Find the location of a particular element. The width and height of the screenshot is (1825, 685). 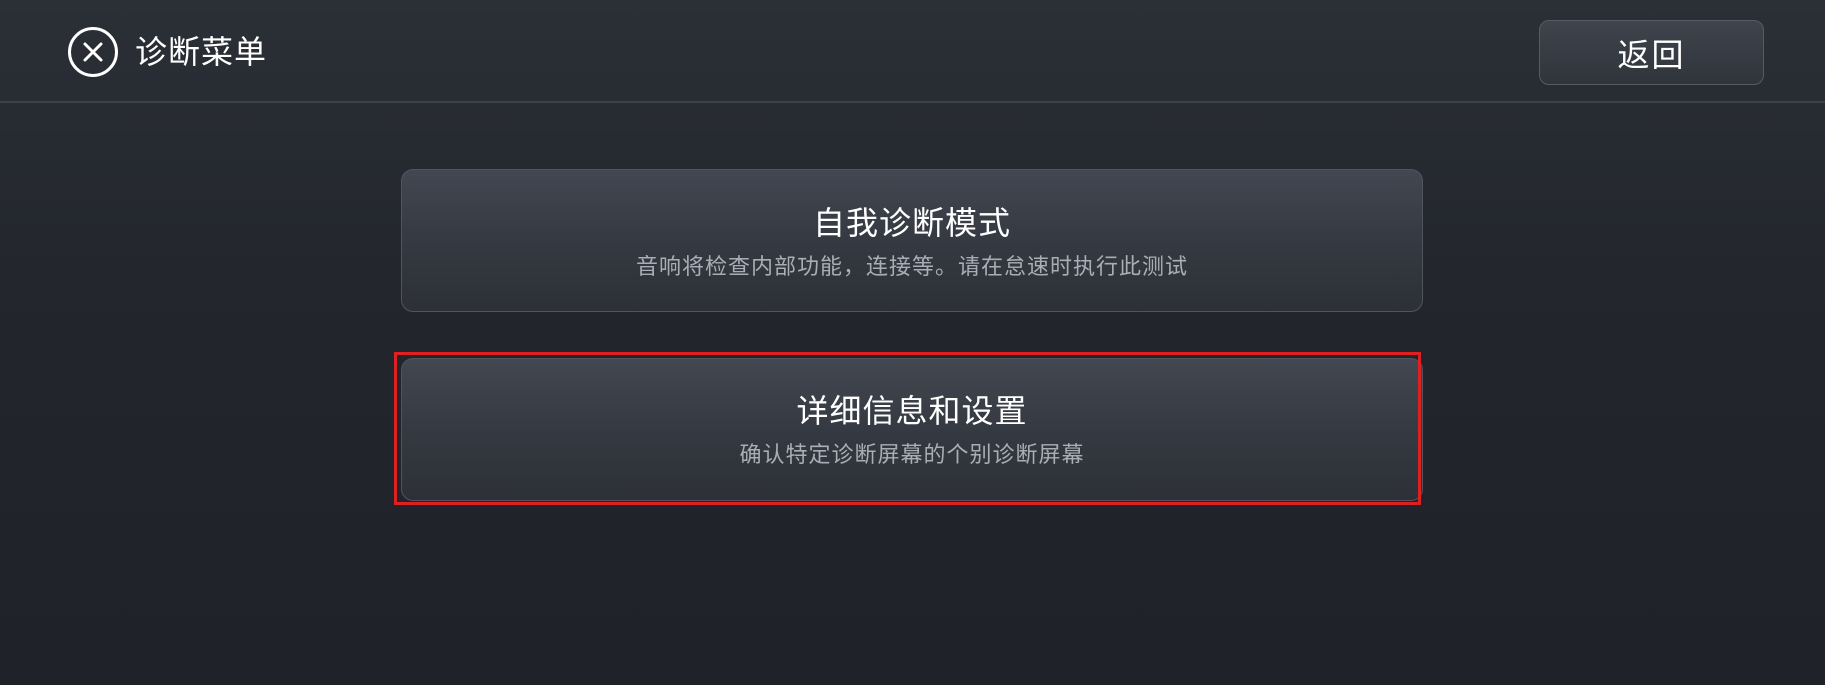

page-title: 诊断菜单 is located at coordinates (201, 52).